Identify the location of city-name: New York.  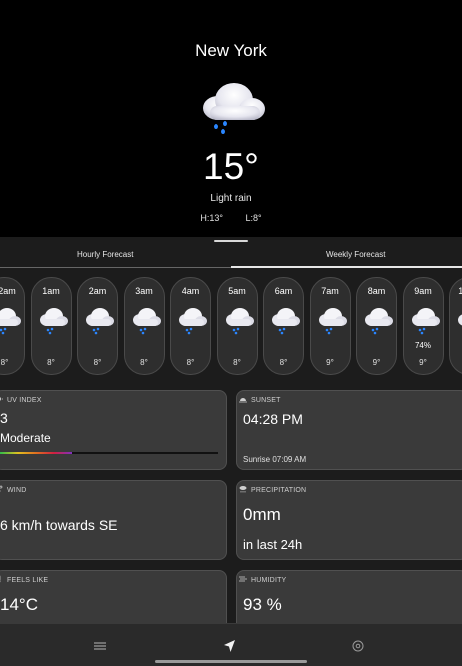
(231, 50).